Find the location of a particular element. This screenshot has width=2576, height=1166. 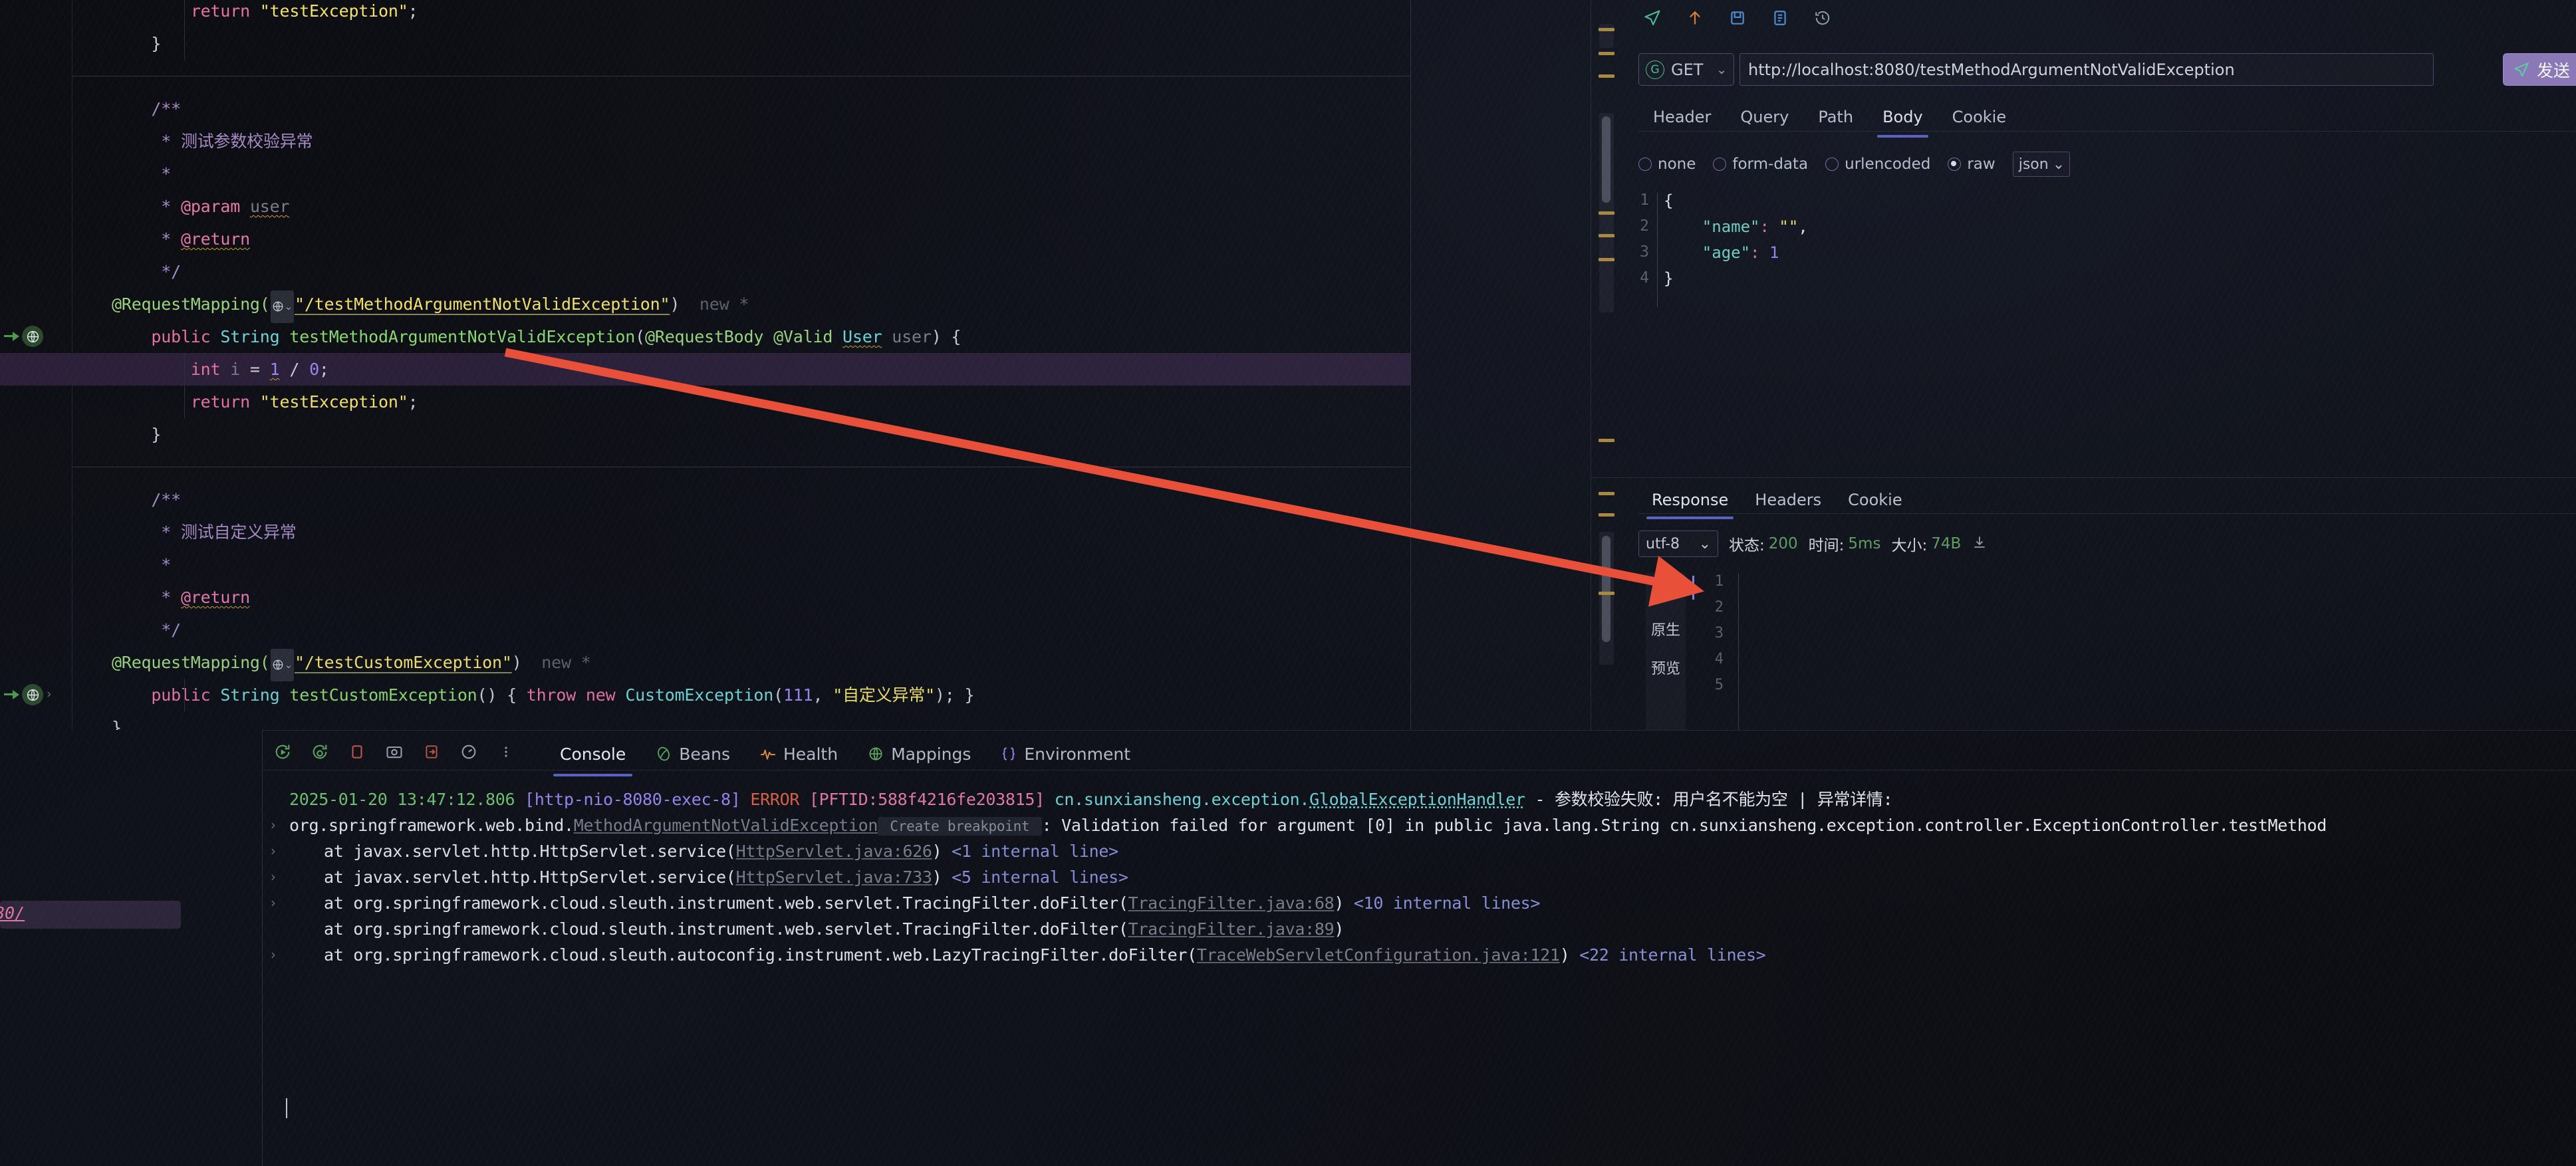

tab-header: Header is located at coordinates (1682, 117).